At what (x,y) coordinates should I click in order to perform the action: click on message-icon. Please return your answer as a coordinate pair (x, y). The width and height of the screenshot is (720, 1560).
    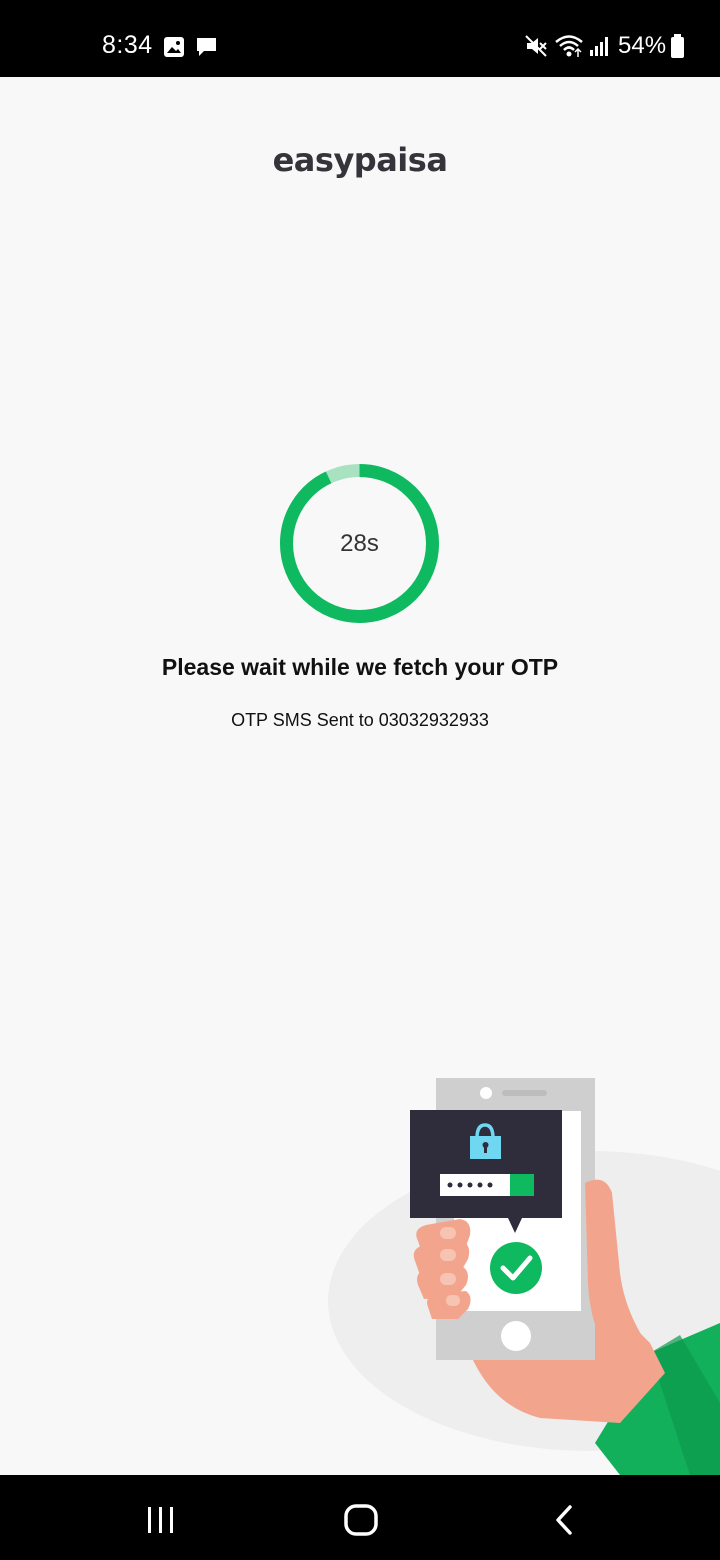
    Looking at the image, I should click on (206, 47).